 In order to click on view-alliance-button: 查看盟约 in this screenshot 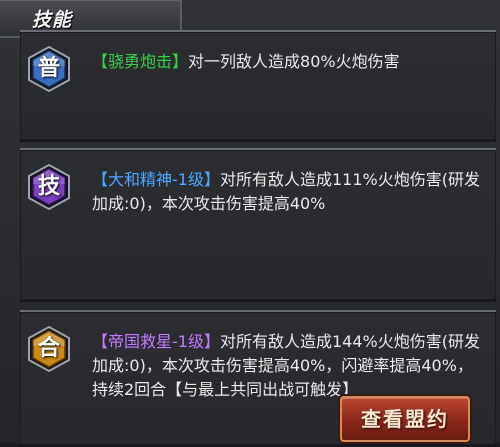, I will do `click(405, 419)`.